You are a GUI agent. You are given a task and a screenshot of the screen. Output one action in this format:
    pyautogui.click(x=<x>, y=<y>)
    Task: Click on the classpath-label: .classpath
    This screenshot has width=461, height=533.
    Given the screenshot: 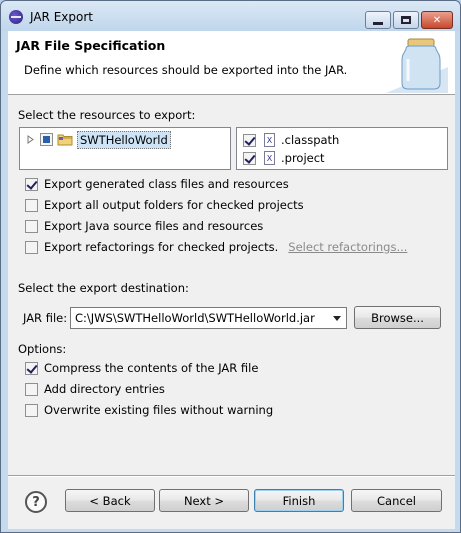 What is the action you would take?
    pyautogui.click(x=310, y=140)
    